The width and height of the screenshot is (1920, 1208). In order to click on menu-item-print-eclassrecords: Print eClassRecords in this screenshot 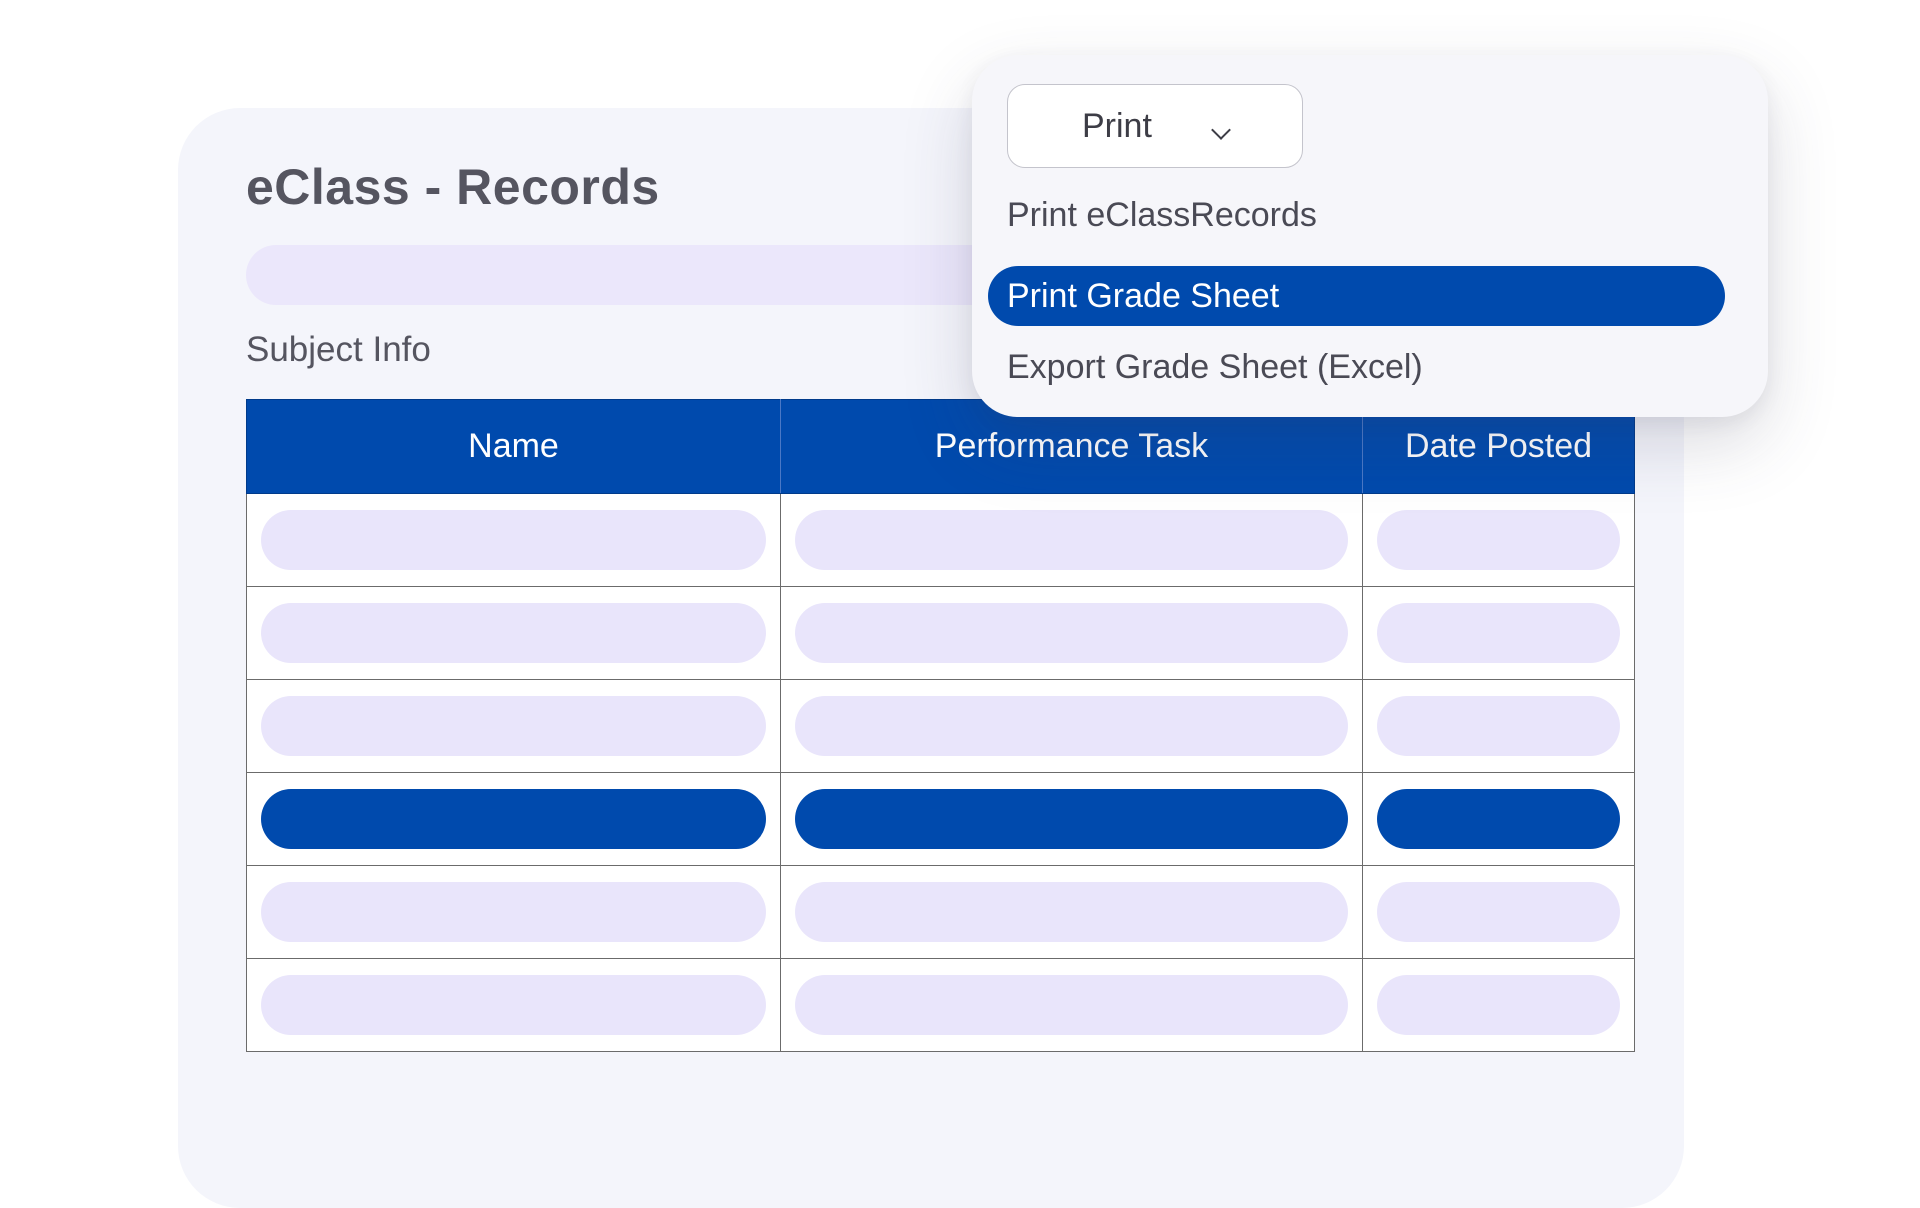, I will do `click(1162, 215)`.